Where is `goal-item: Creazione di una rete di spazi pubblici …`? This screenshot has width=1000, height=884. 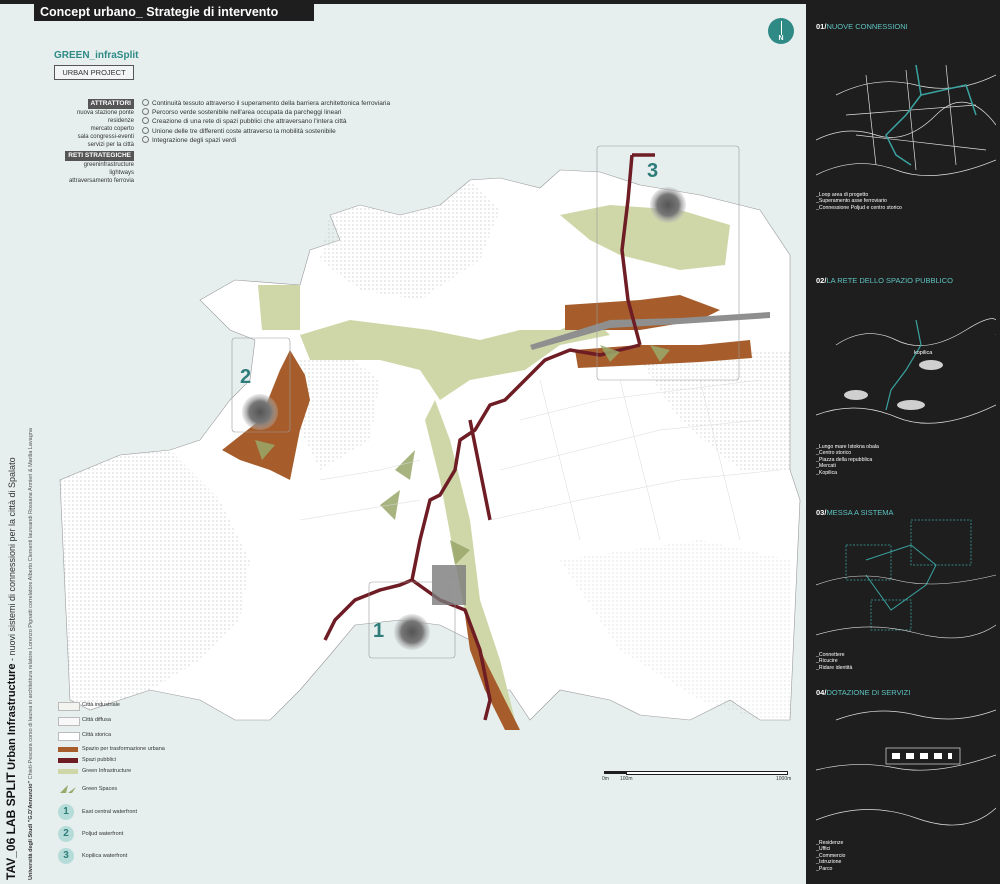 goal-item: Creazione di una rete di spazi pubblici … is located at coordinates (266, 121).